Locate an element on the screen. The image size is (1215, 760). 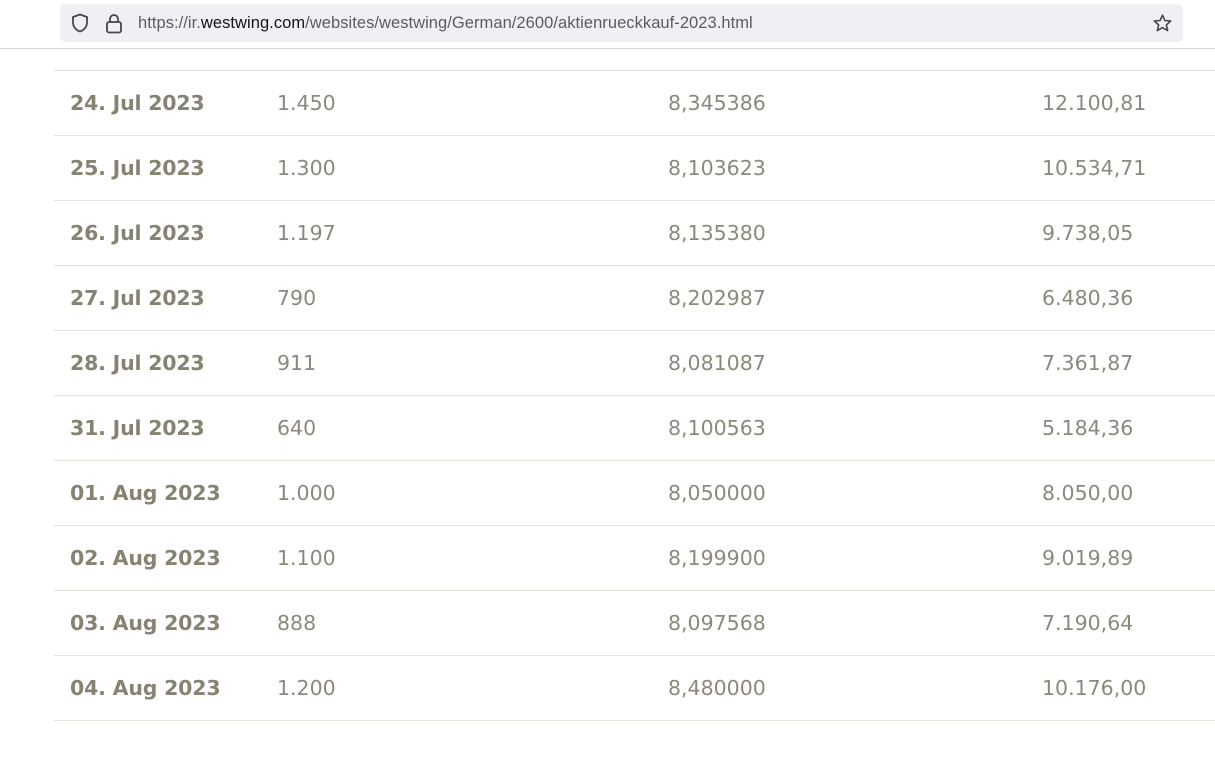
shares-cell: 1.200 is located at coordinates (456, 688).